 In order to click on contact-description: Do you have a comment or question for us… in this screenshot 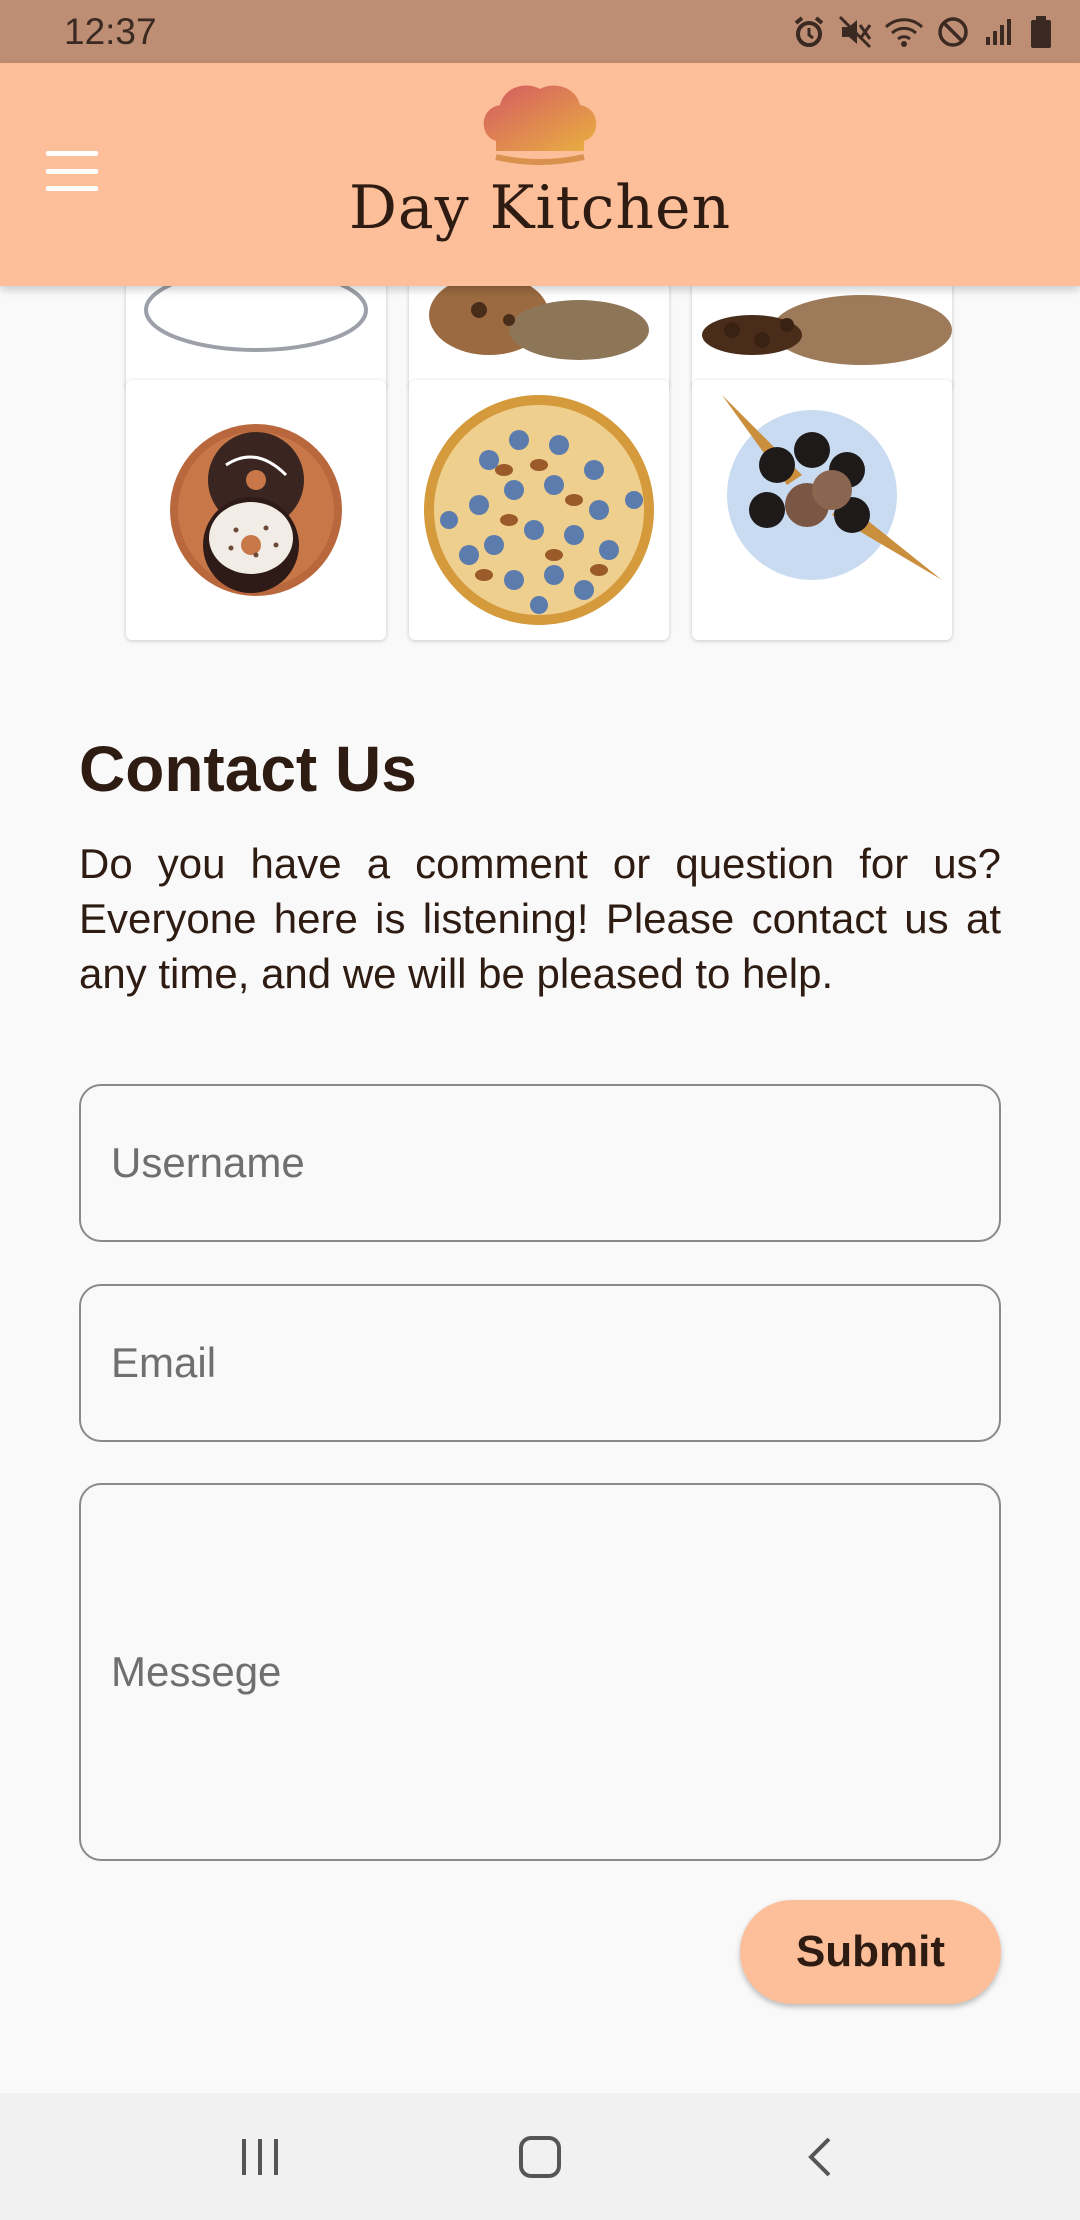, I will do `click(540, 918)`.